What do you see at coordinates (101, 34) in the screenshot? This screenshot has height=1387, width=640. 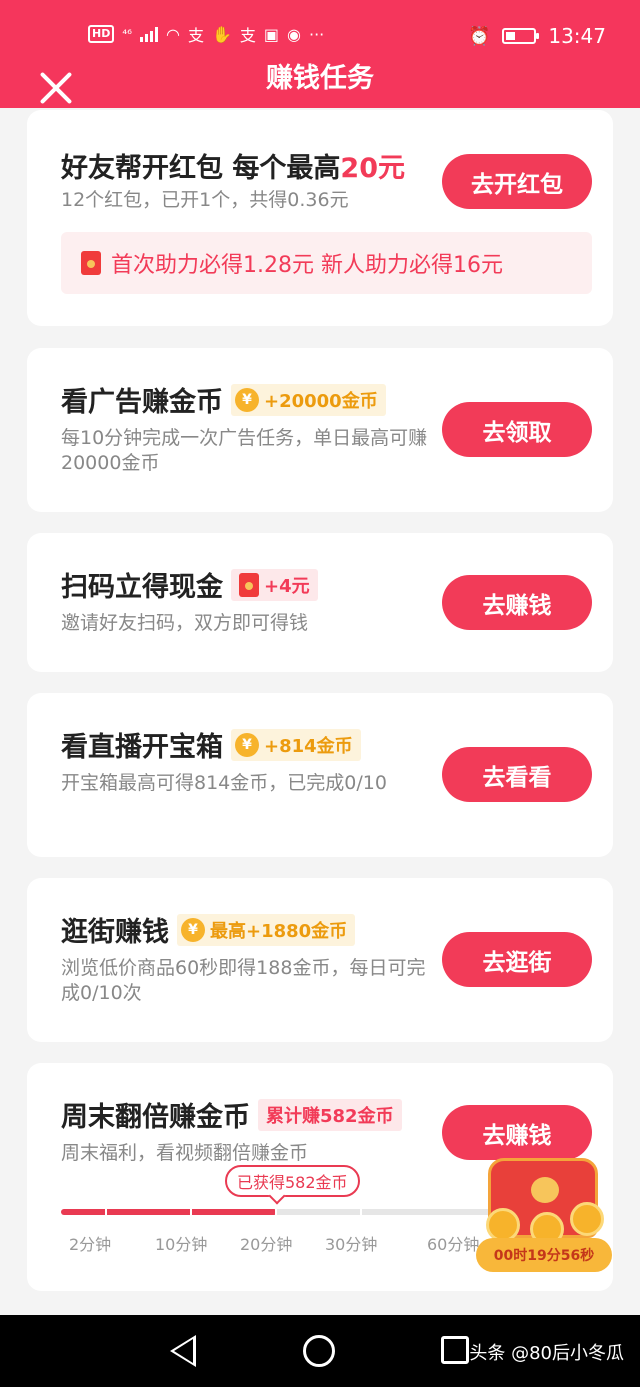 I see `hd-icon: HD` at bounding box center [101, 34].